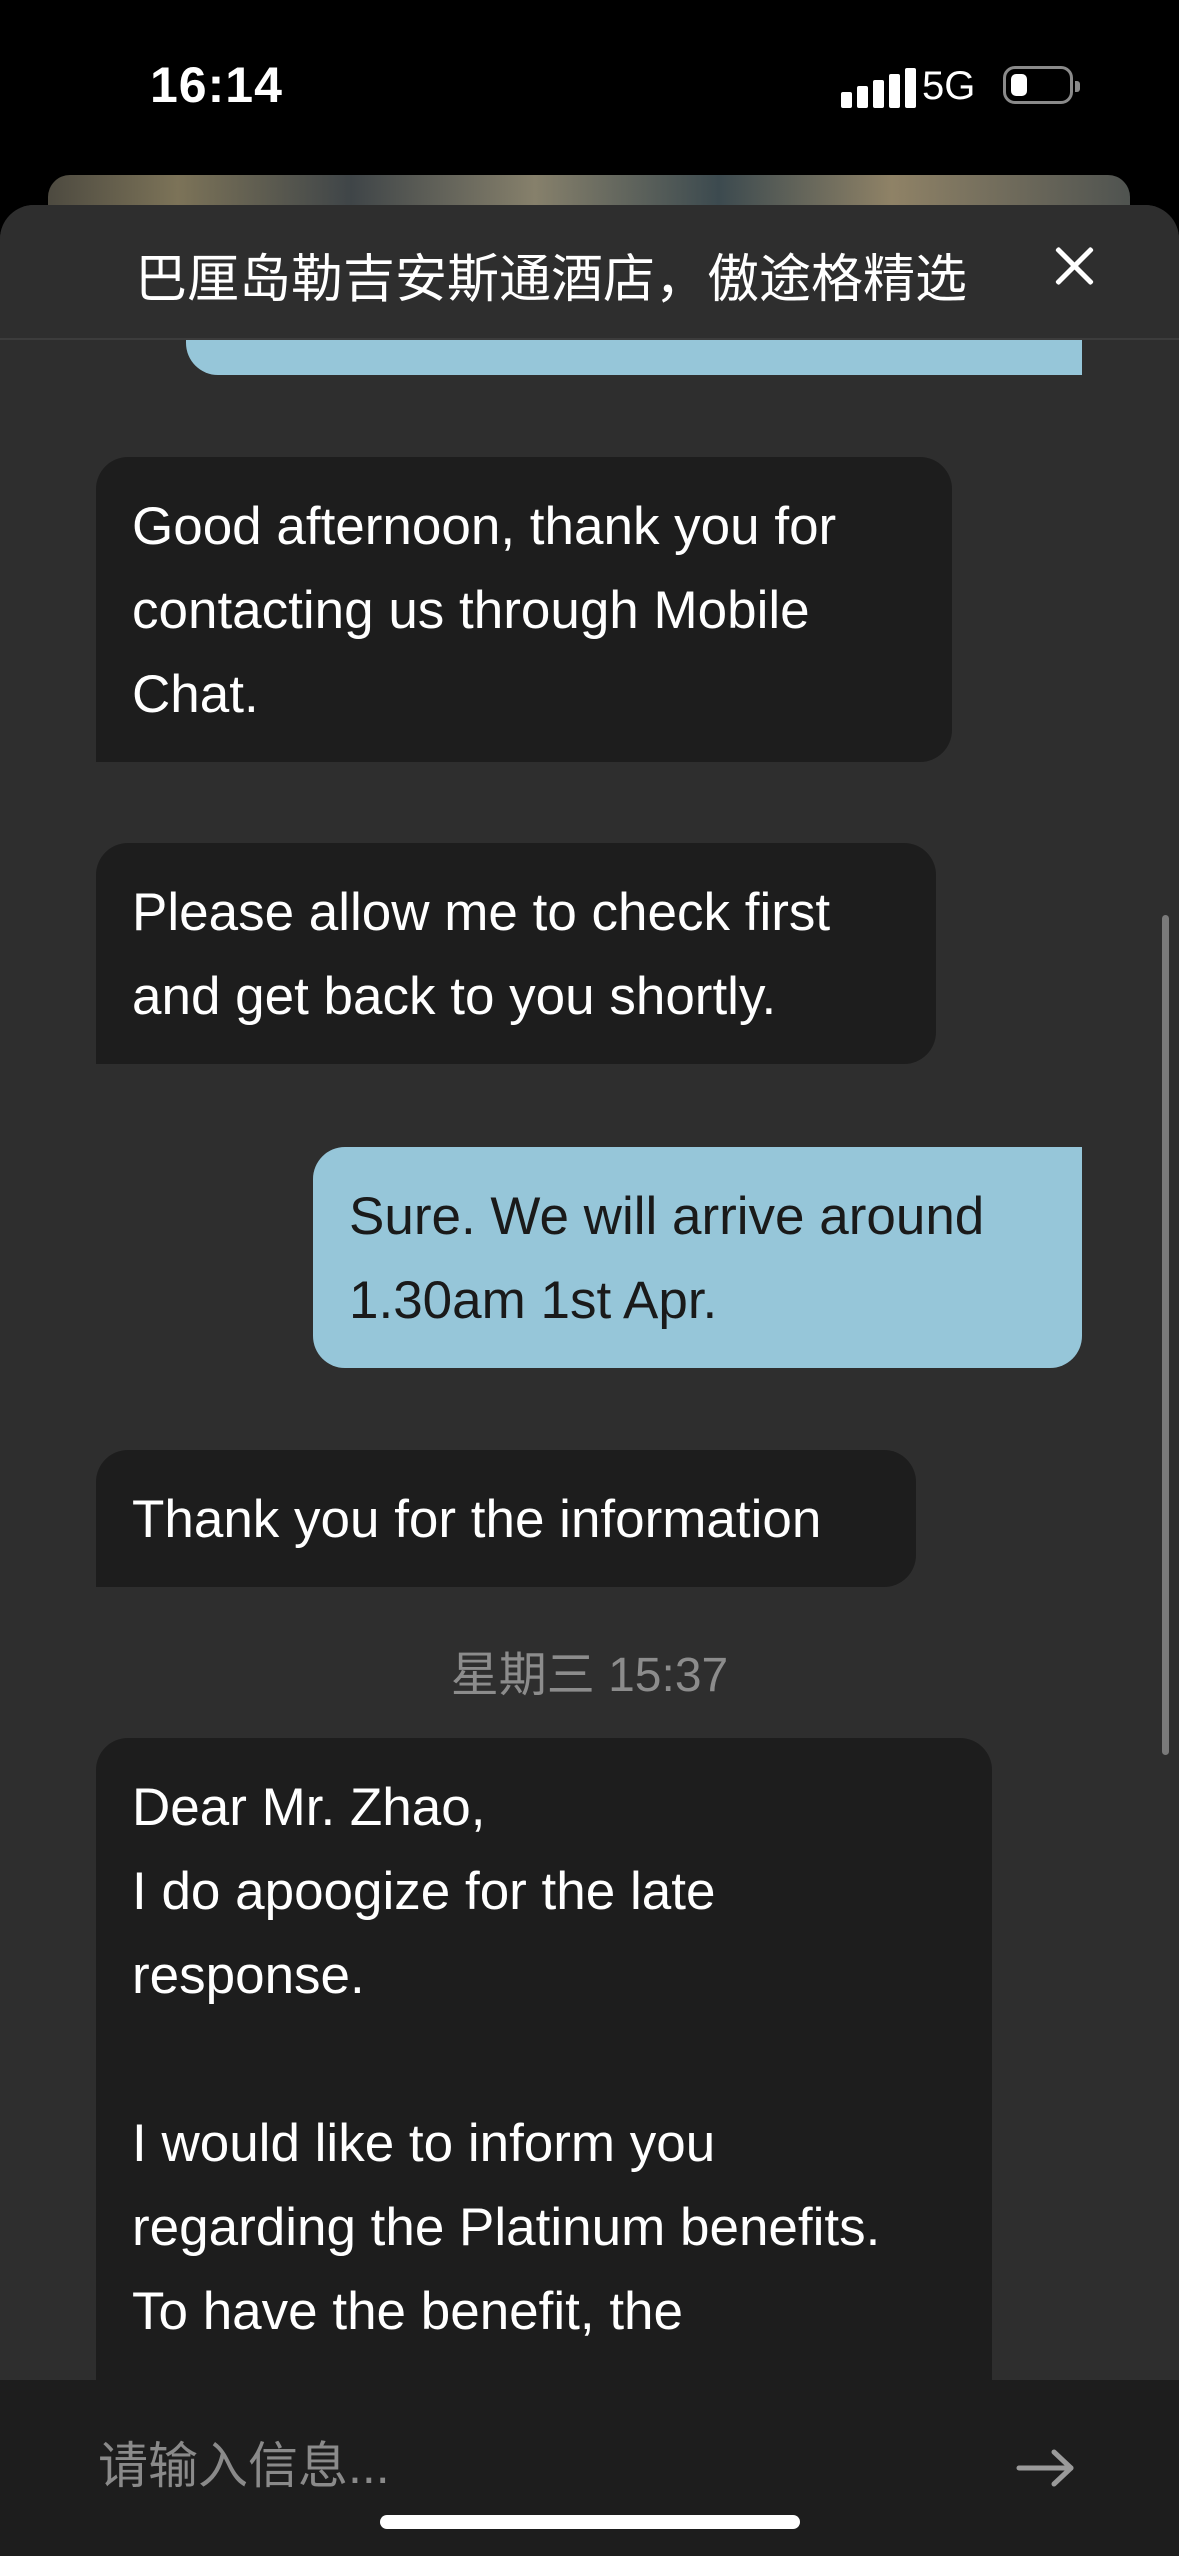 The image size is (1179, 2556). What do you see at coordinates (216, 85) in the screenshot?
I see `status-time: 16:14` at bounding box center [216, 85].